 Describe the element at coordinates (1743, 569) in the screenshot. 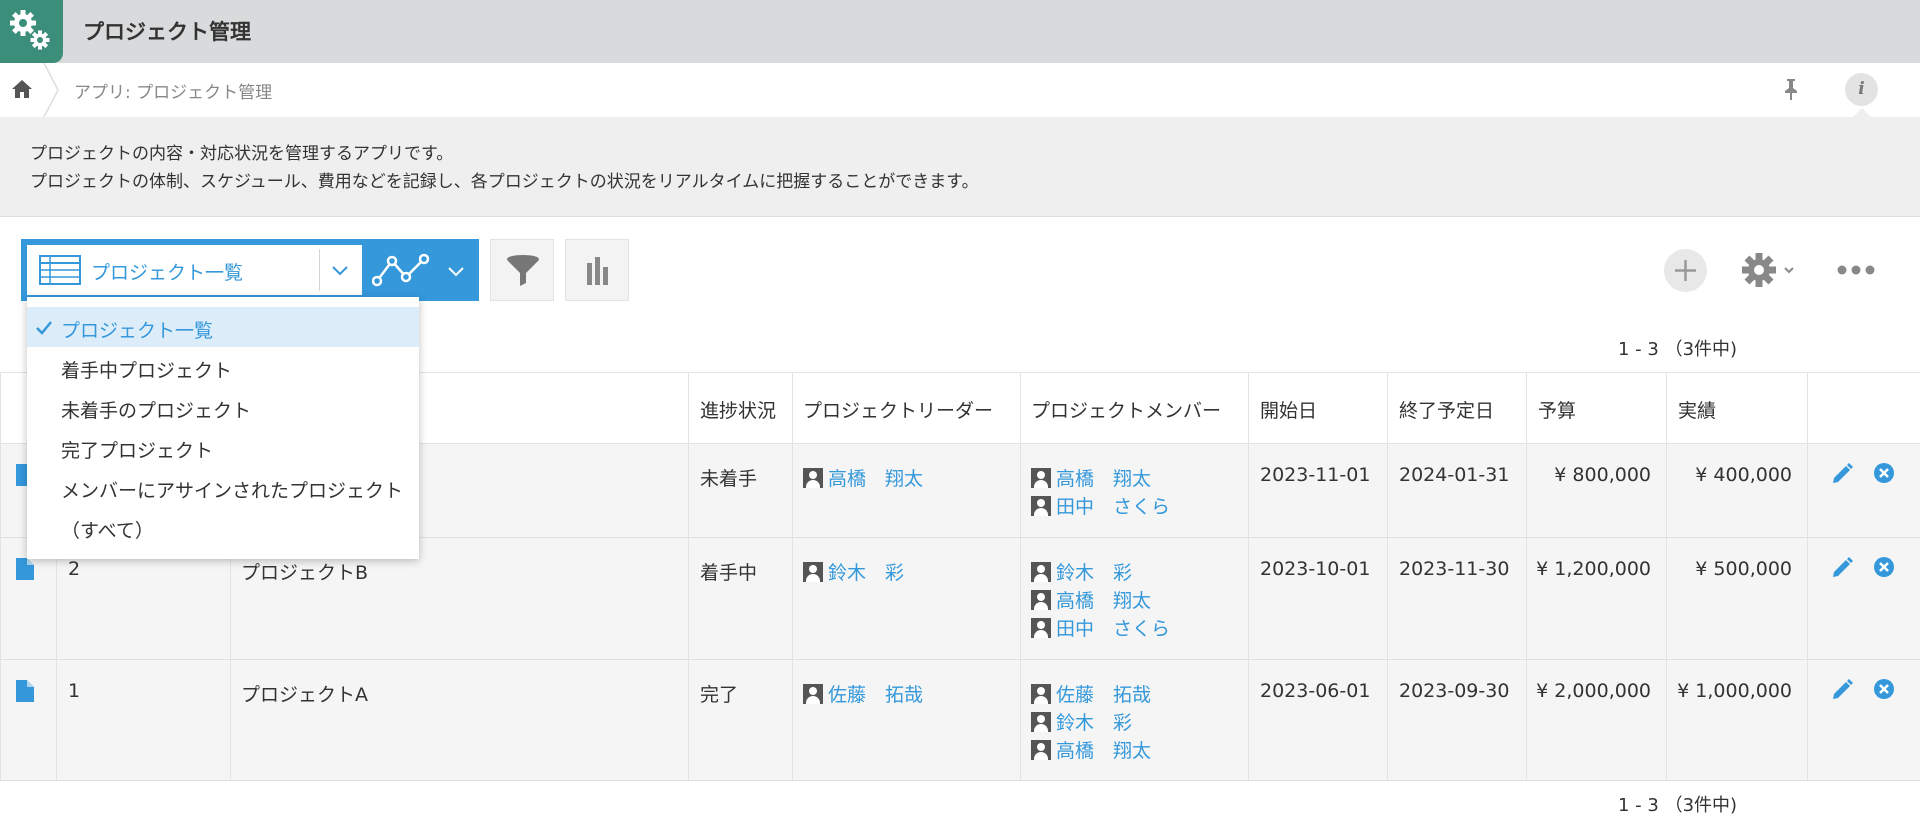

I see `actual: ¥ 500,000` at that location.